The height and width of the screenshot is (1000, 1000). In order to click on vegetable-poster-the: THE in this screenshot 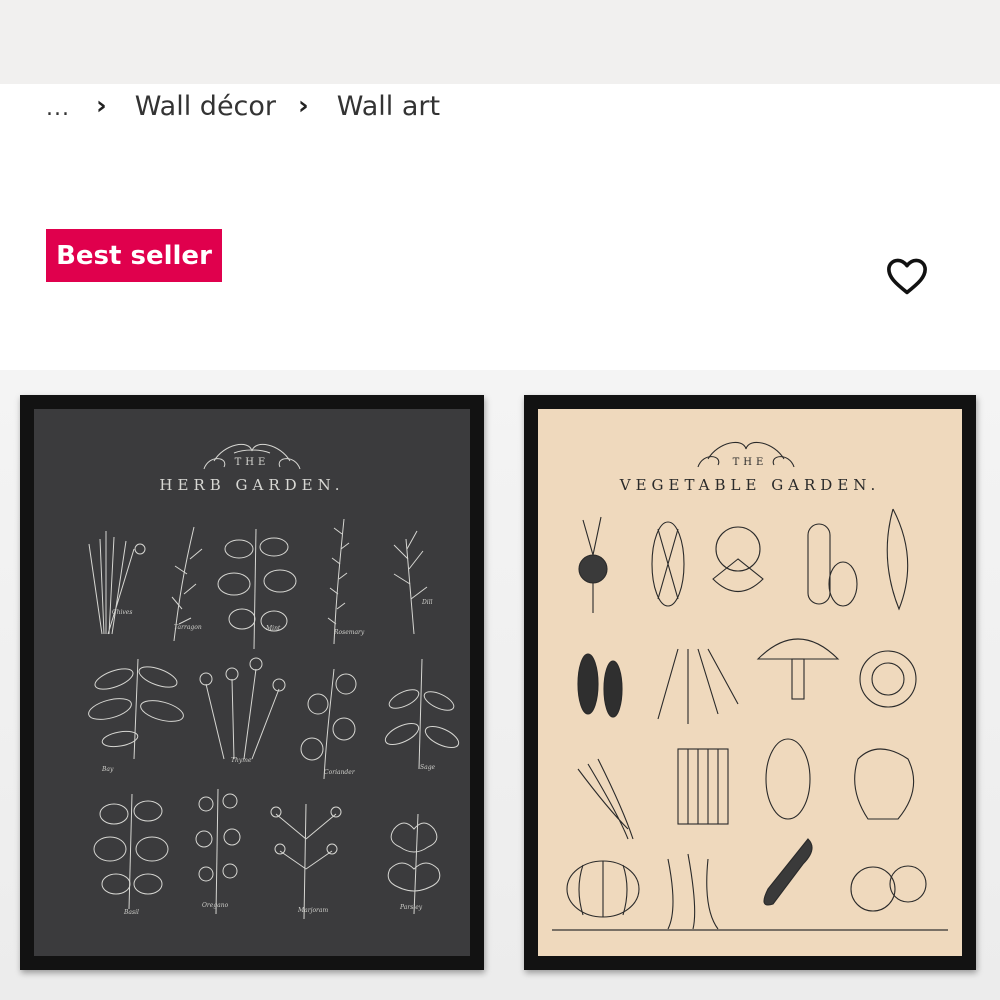, I will do `click(750, 462)`.